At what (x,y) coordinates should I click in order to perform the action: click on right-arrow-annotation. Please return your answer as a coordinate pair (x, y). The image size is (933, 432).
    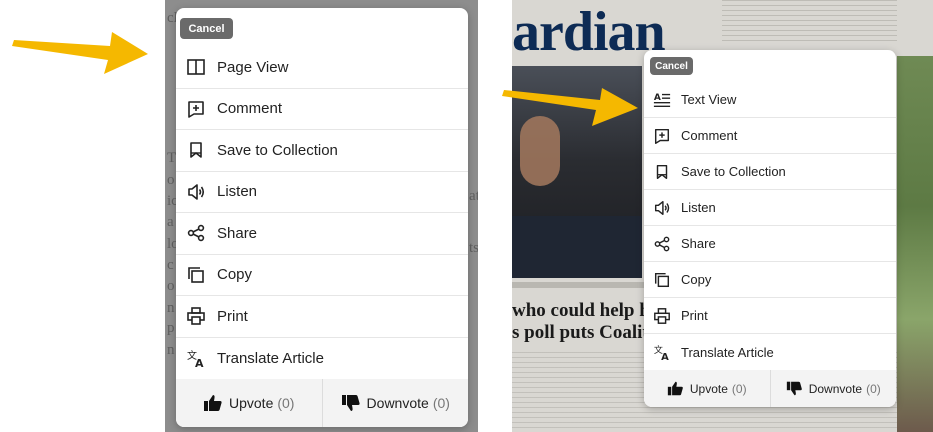
    Looking at the image, I should click on (570, 107).